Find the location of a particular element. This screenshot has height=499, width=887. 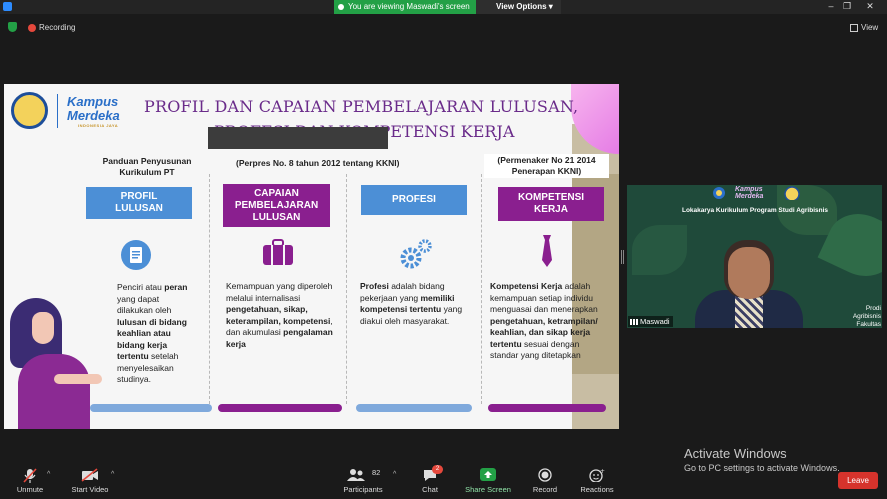

reactions-label: Reactions is located at coordinates (597, 489).